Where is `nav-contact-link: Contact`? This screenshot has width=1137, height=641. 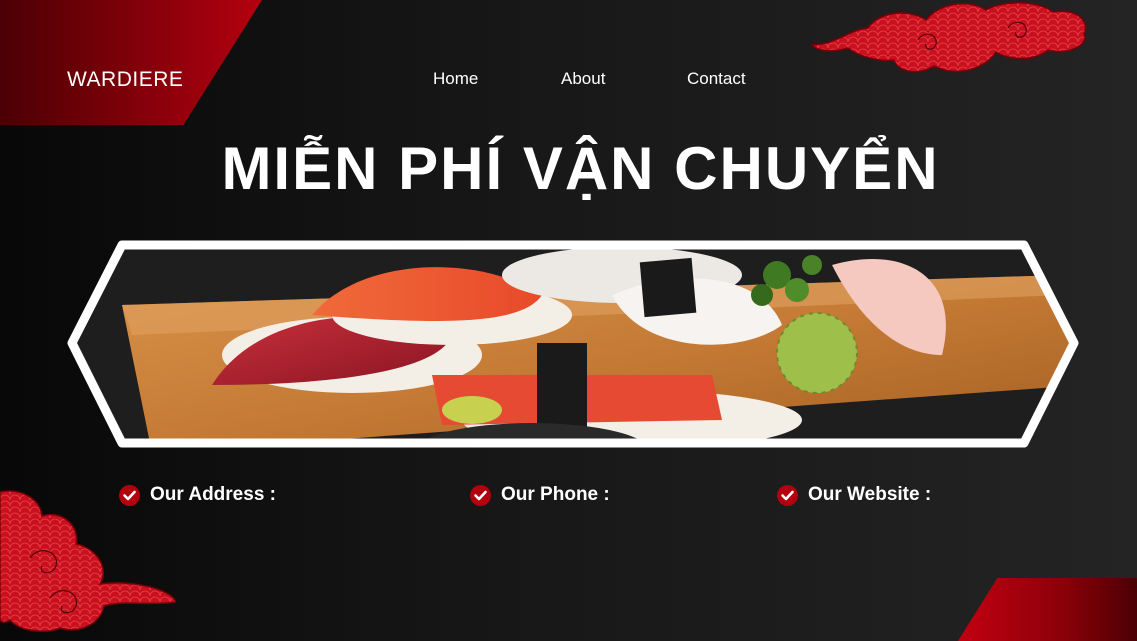
nav-contact-link: Contact is located at coordinates (716, 79).